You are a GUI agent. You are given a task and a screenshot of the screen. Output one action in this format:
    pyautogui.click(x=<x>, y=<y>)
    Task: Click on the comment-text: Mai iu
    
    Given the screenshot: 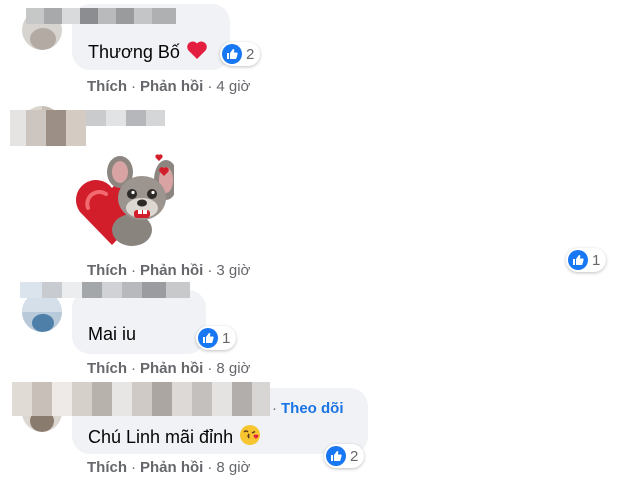 What is the action you would take?
    pyautogui.click(x=112, y=334)
    